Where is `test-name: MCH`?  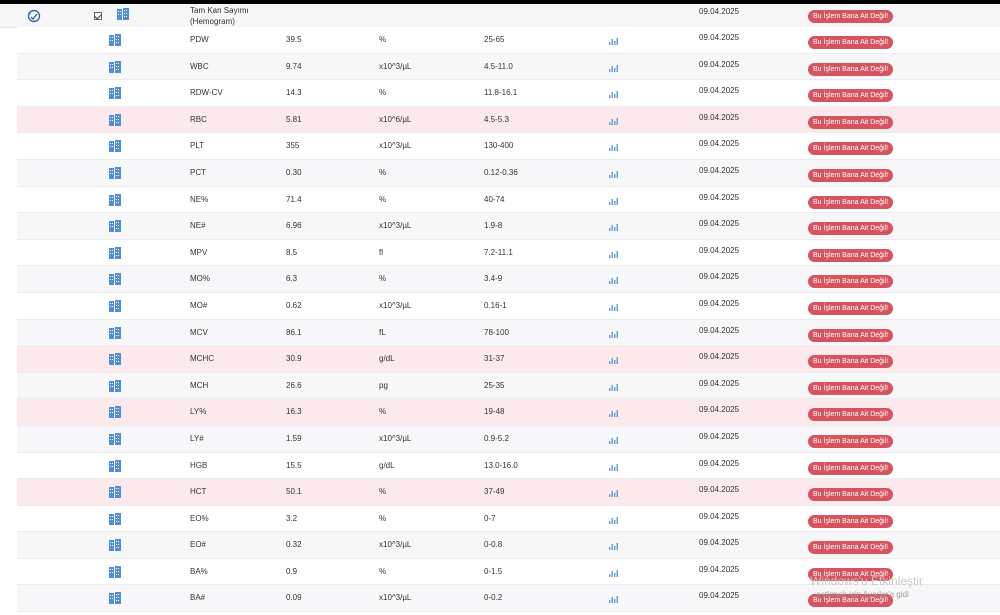 test-name: MCH is located at coordinates (199, 385).